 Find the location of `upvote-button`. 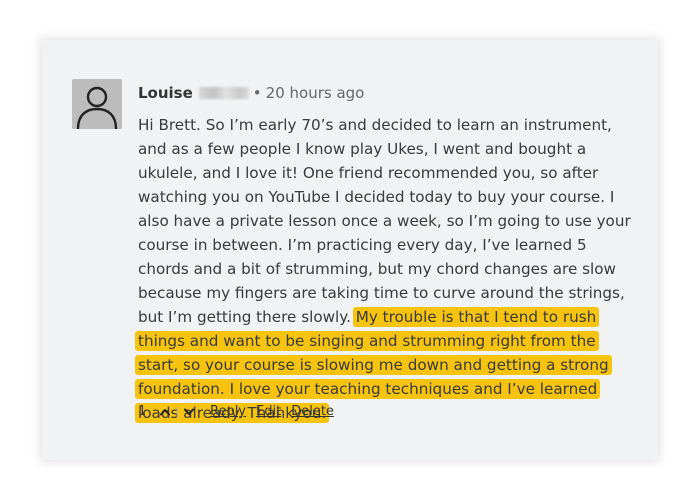

upvote-button is located at coordinates (165, 412).